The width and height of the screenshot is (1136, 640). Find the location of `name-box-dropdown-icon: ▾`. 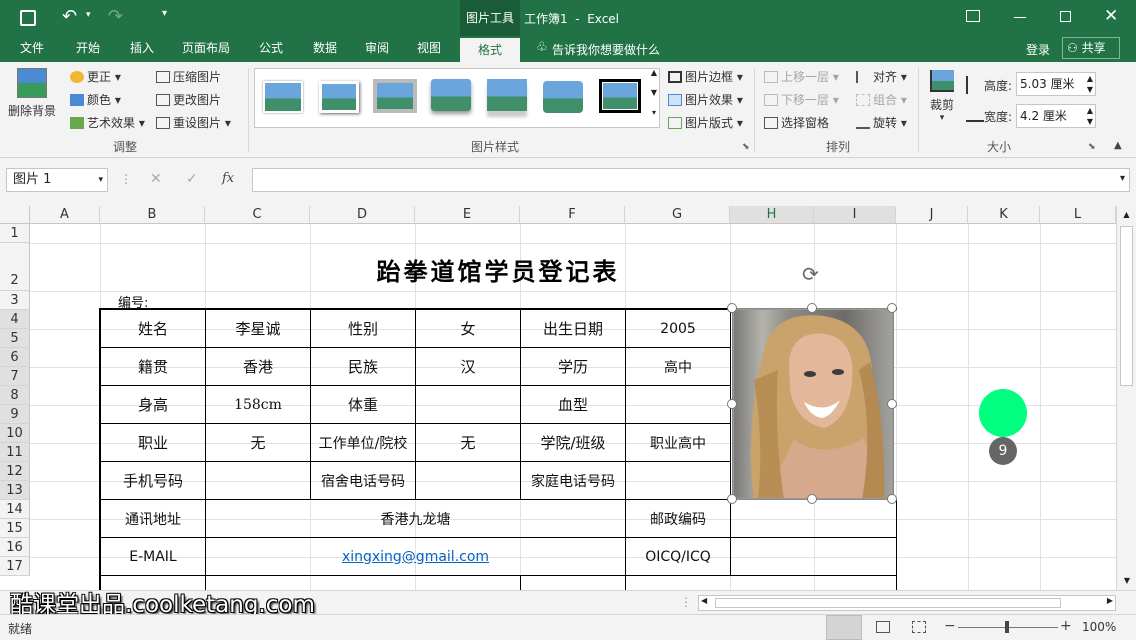

name-box-dropdown-icon: ▾ is located at coordinates (100, 180).